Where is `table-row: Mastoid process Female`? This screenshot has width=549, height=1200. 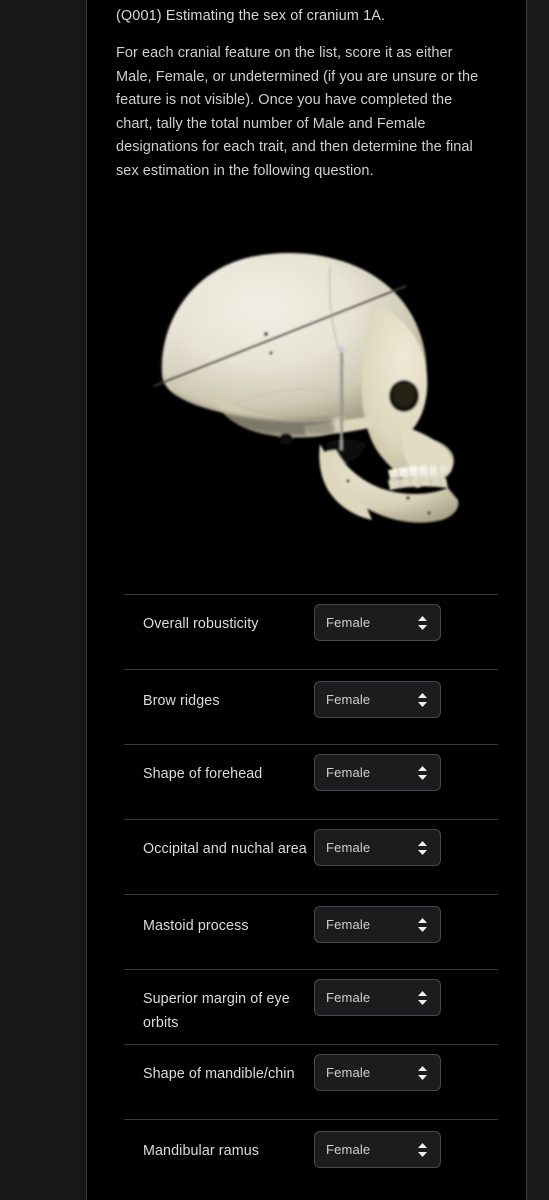
table-row: Mastoid process Female is located at coordinates (311, 931).